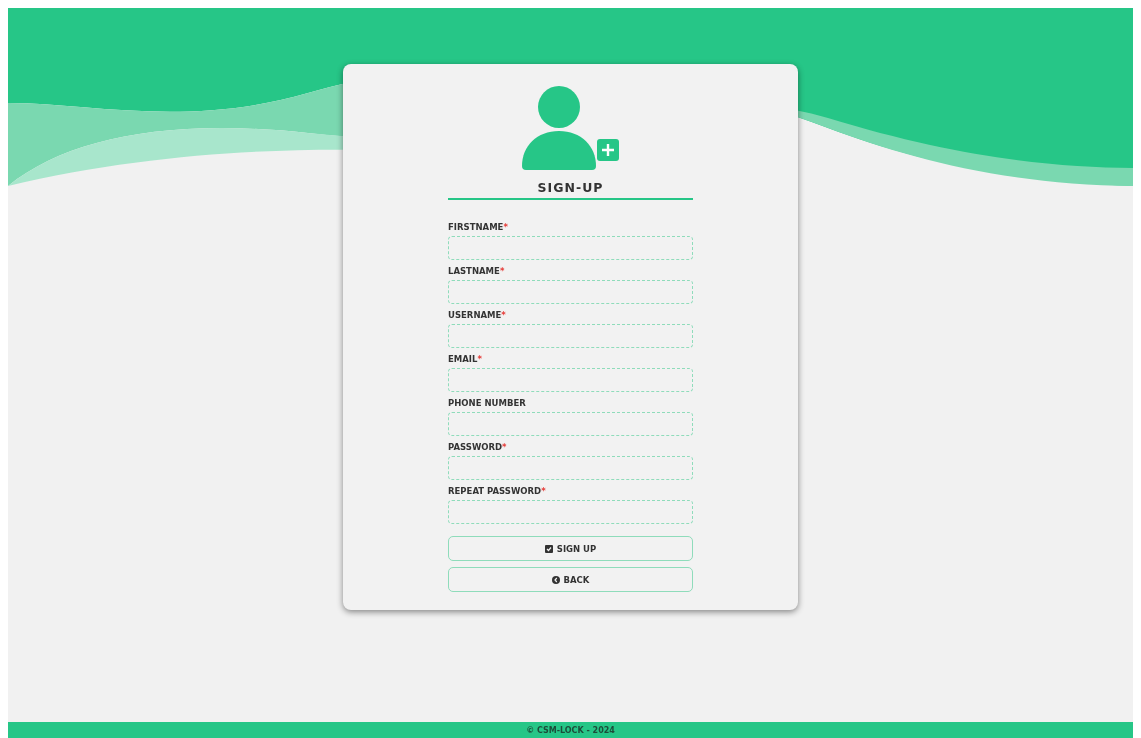 This screenshot has width=1141, height=738. What do you see at coordinates (570, 548) in the screenshot?
I see `signup-button: SIGN UP` at bounding box center [570, 548].